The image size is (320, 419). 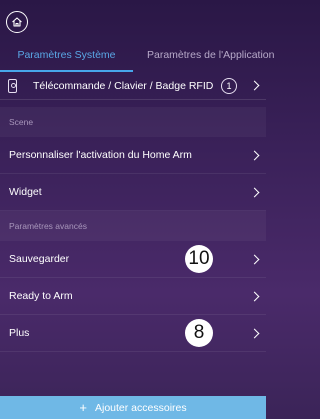 I want to click on list-item-label: Ready to Arm, so click(x=41, y=296).